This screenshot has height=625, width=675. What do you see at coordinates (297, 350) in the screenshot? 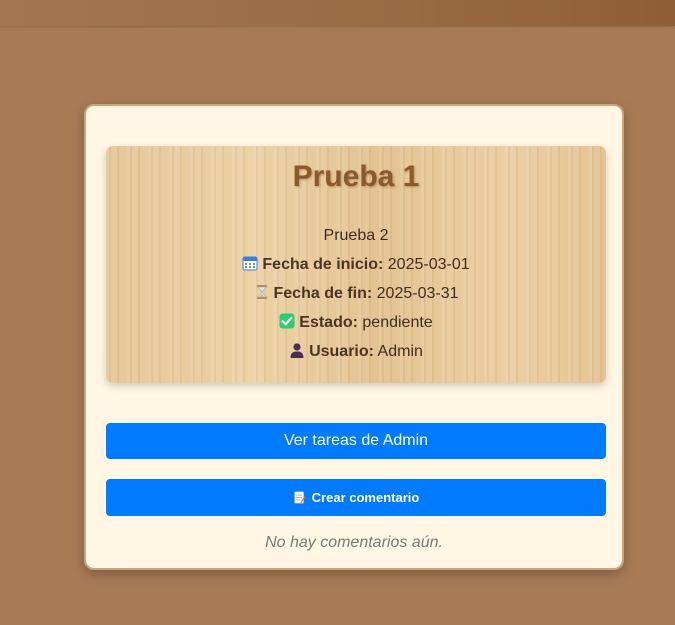
I see `user-icon` at bounding box center [297, 350].